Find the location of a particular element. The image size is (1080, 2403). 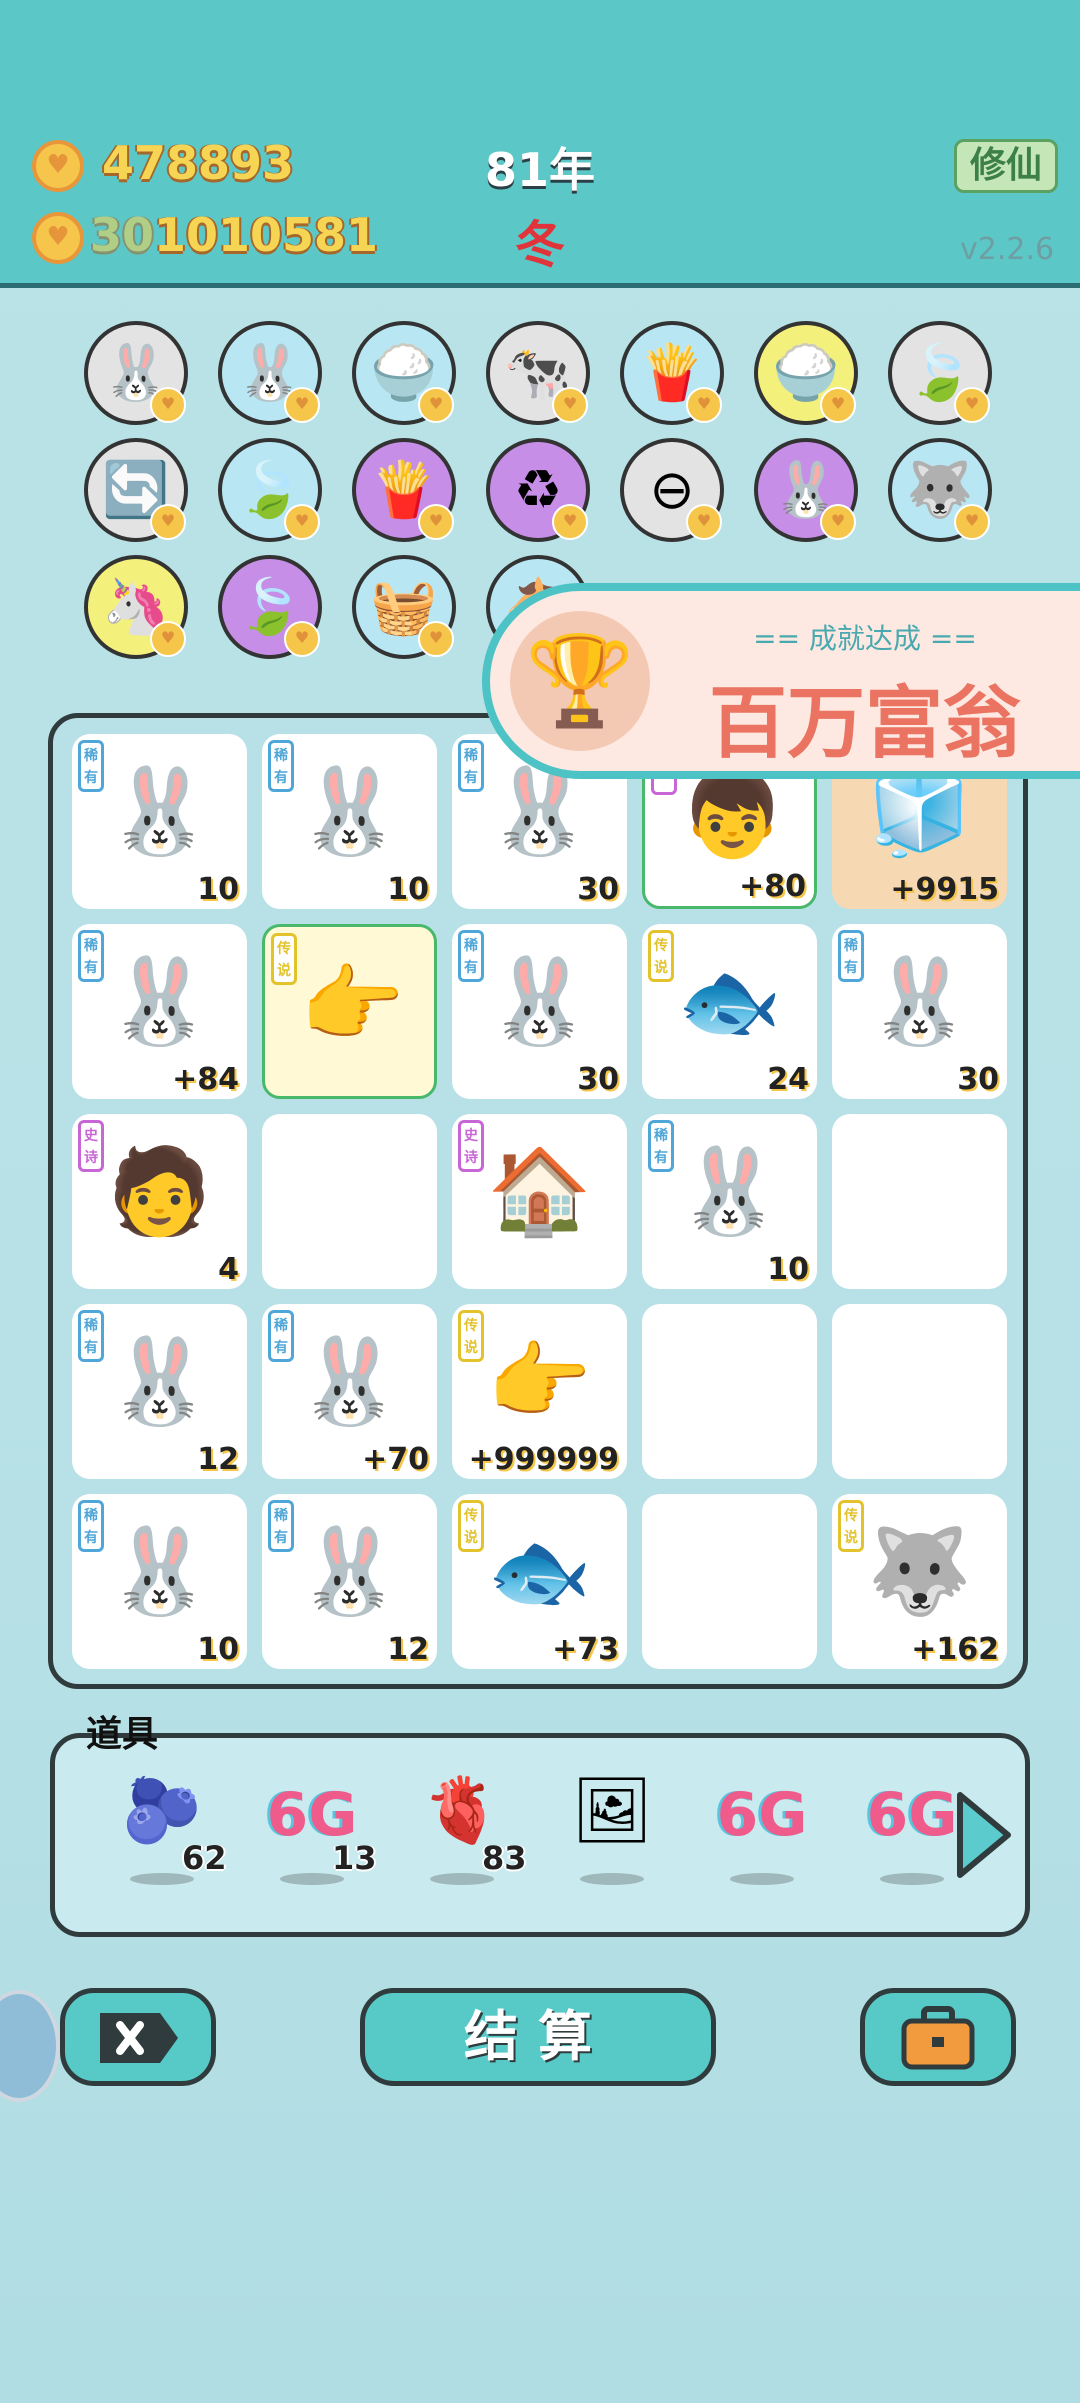

cell-value: 4 is located at coordinates (228, 1269).